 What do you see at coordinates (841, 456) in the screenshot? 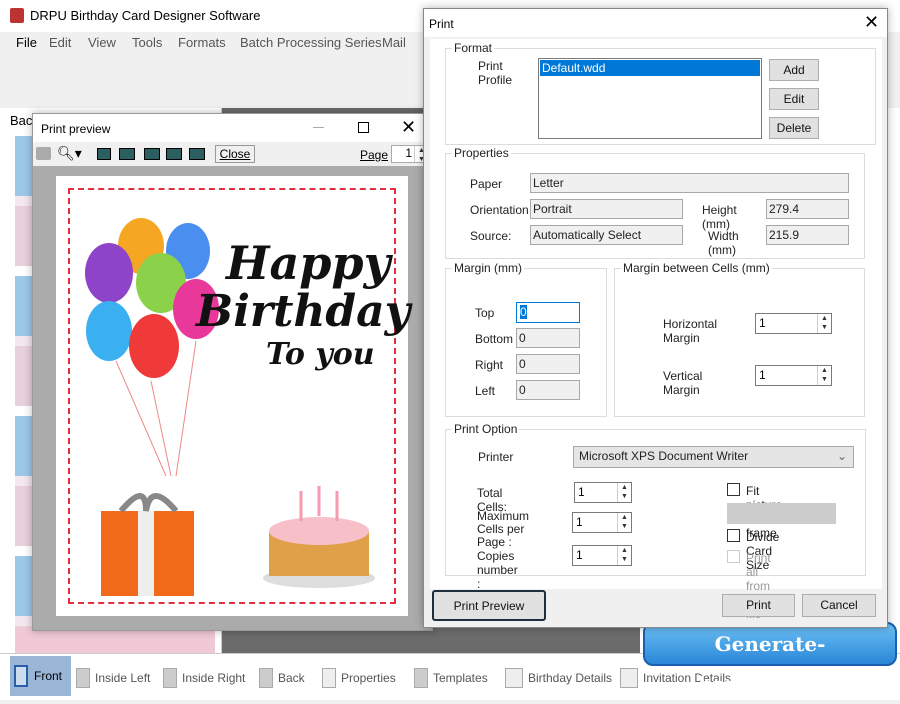
I see `chevron-down-icon: ⌄` at bounding box center [841, 456].